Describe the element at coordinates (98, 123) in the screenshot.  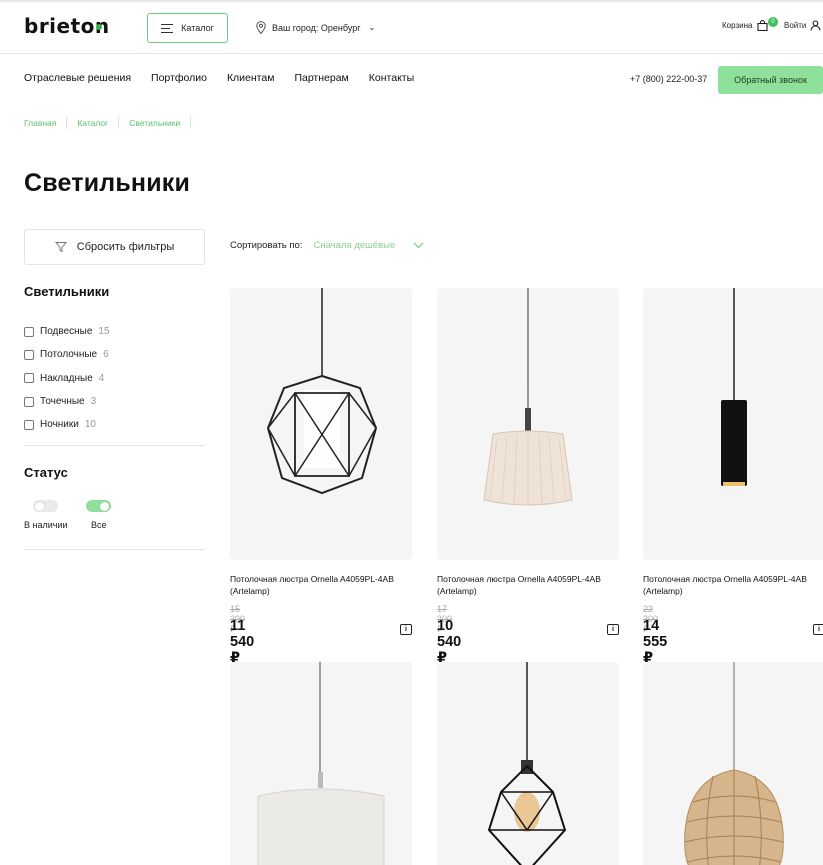
I see `breadcrumb-catalog: Каталог` at that location.